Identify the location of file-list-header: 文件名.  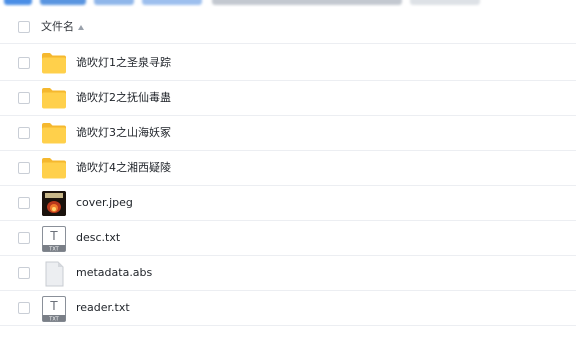
(288, 27).